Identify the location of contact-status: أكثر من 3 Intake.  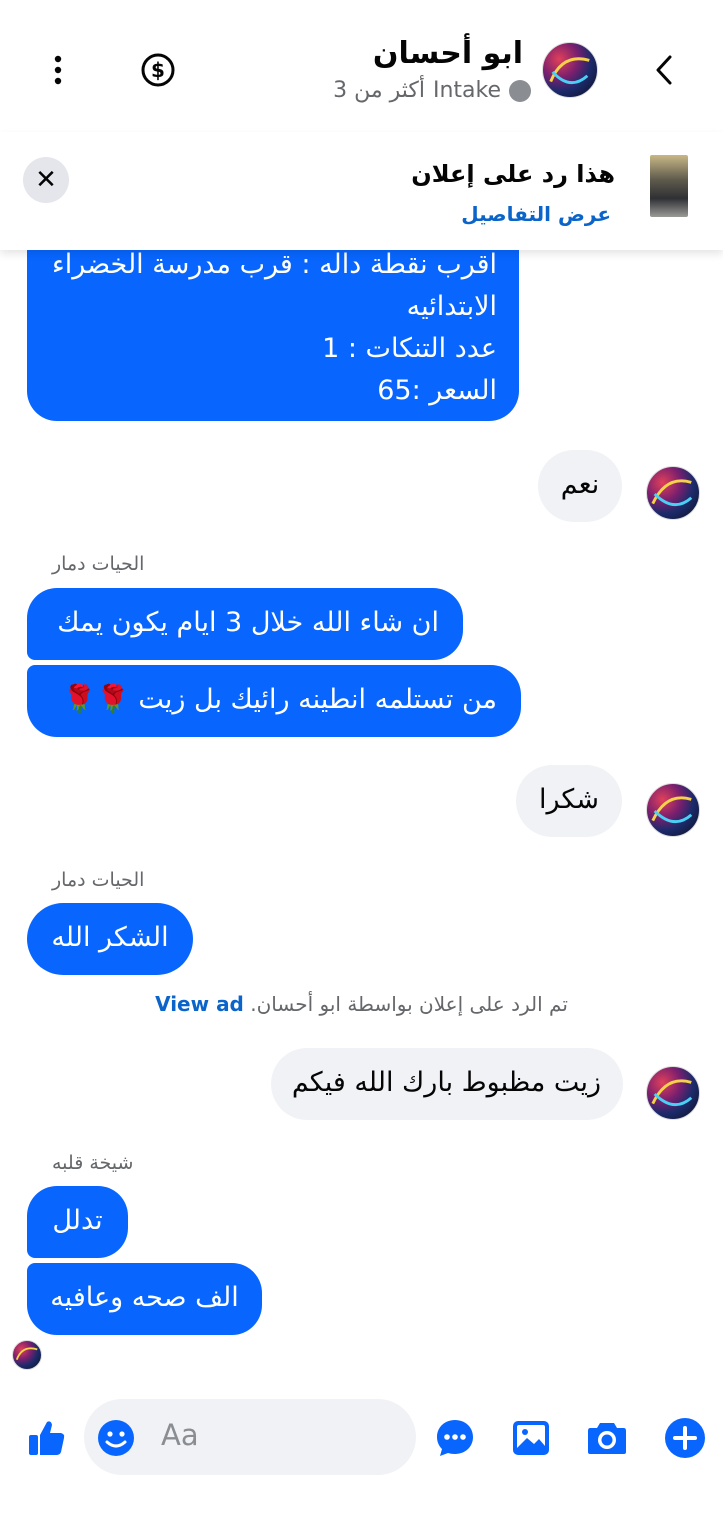
(432, 90).